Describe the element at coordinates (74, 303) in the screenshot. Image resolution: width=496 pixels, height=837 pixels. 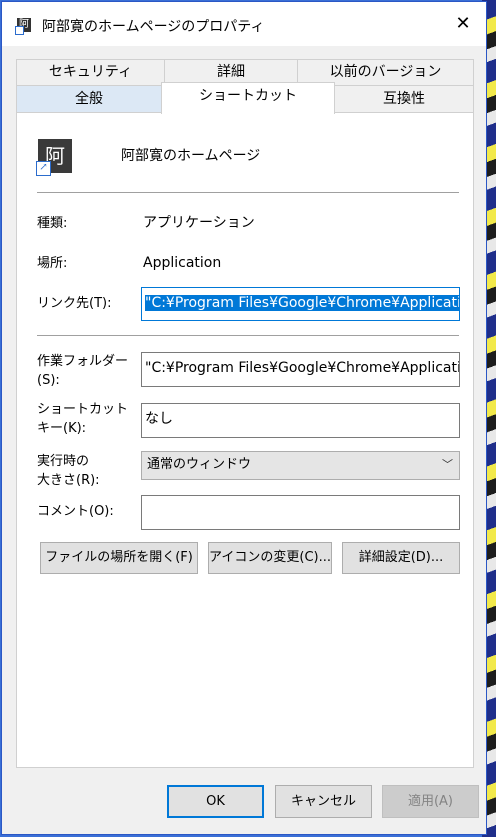
I see `target-label: リンク先(T):` at that location.